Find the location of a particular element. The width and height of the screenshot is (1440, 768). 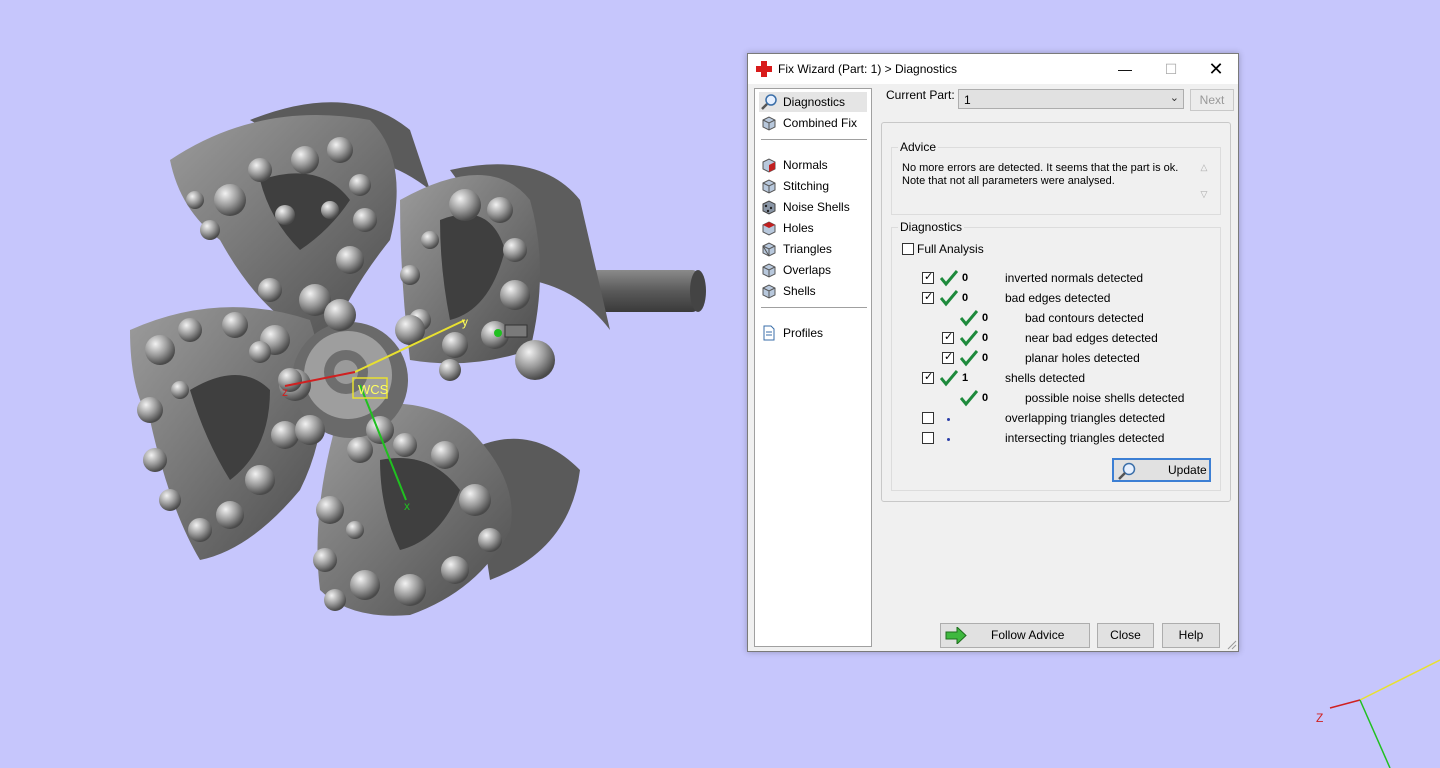

current-part-select: 1 ⌄ is located at coordinates (1071, 99).